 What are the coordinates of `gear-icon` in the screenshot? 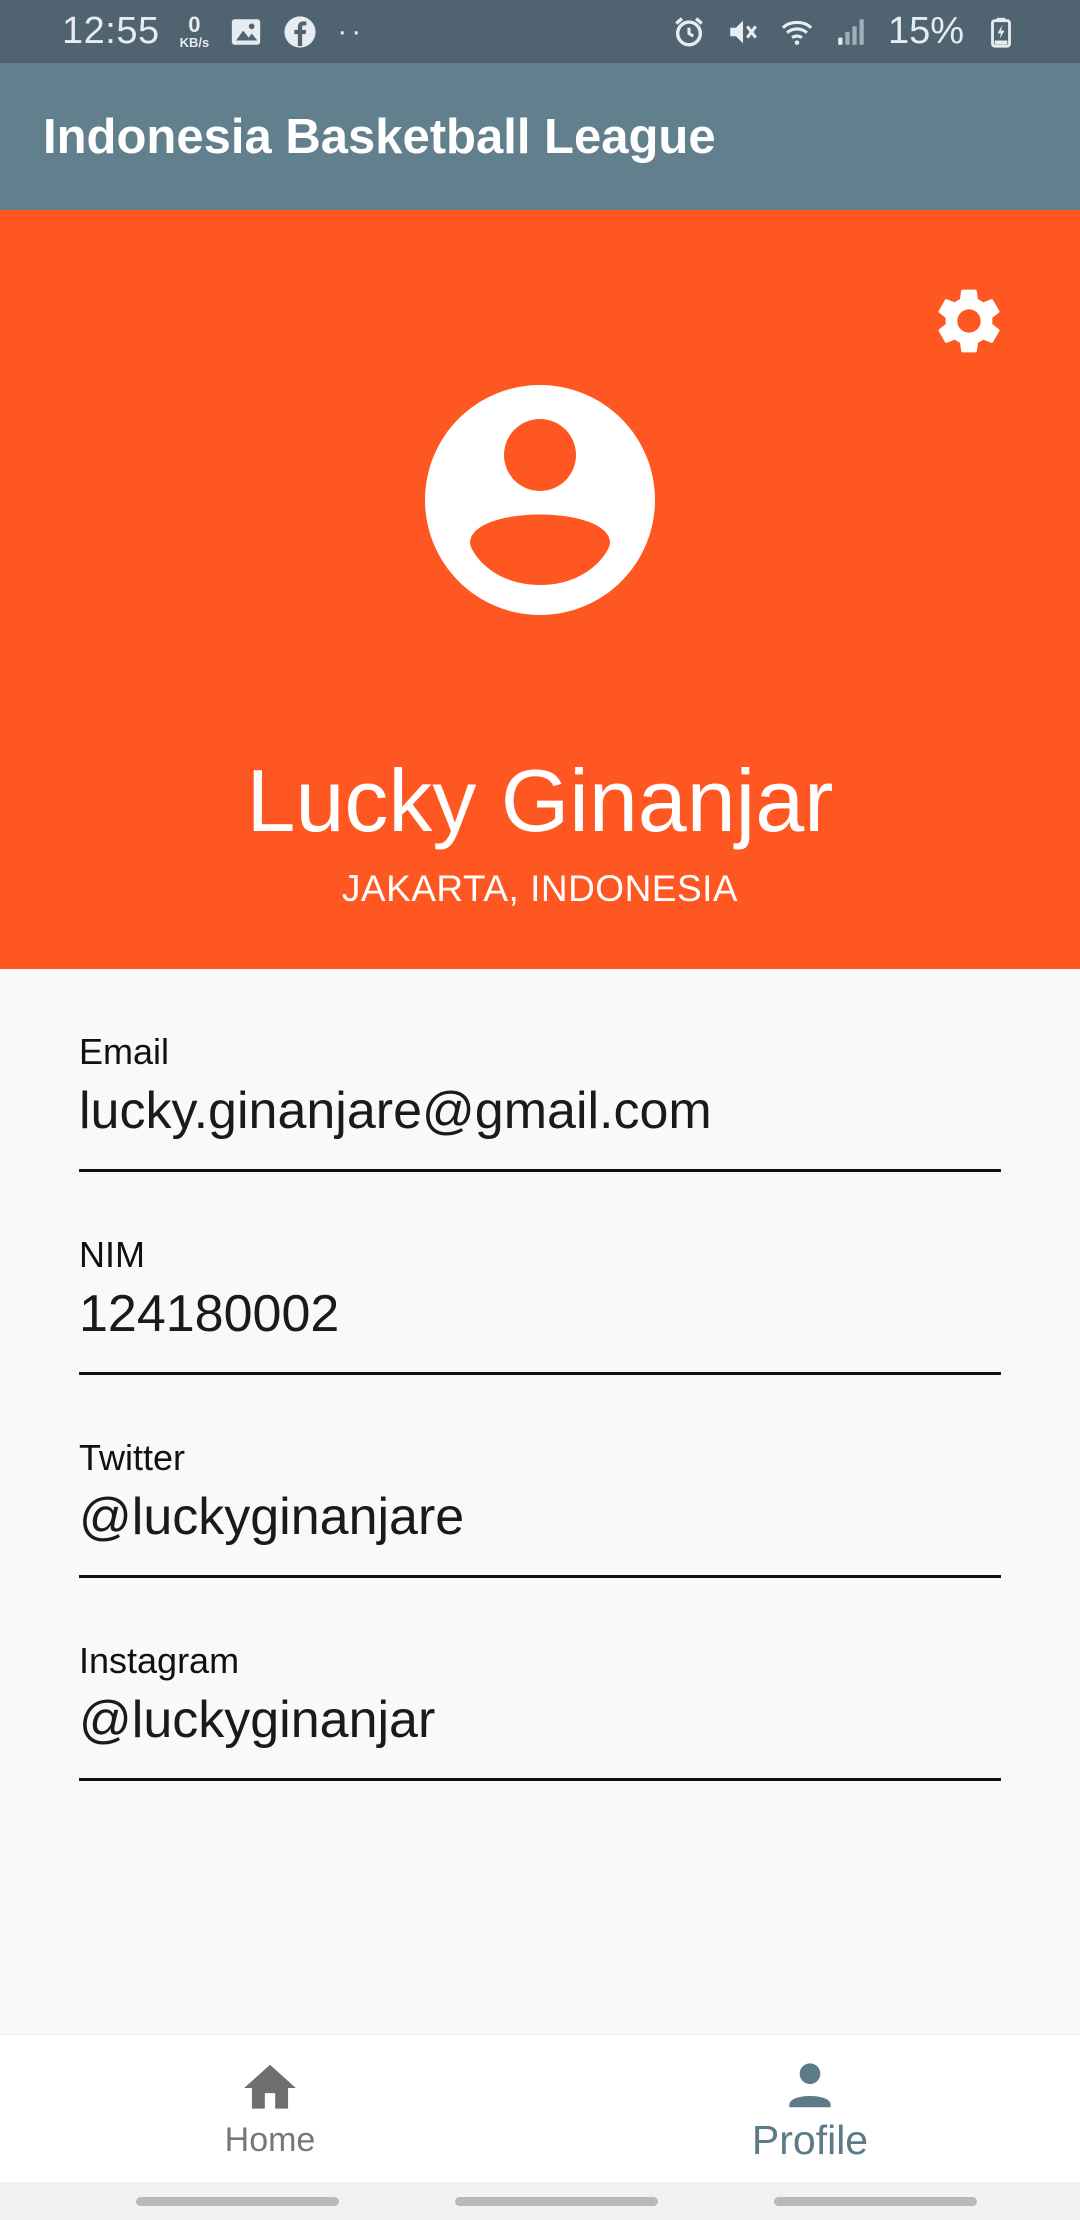 It's located at (969, 321).